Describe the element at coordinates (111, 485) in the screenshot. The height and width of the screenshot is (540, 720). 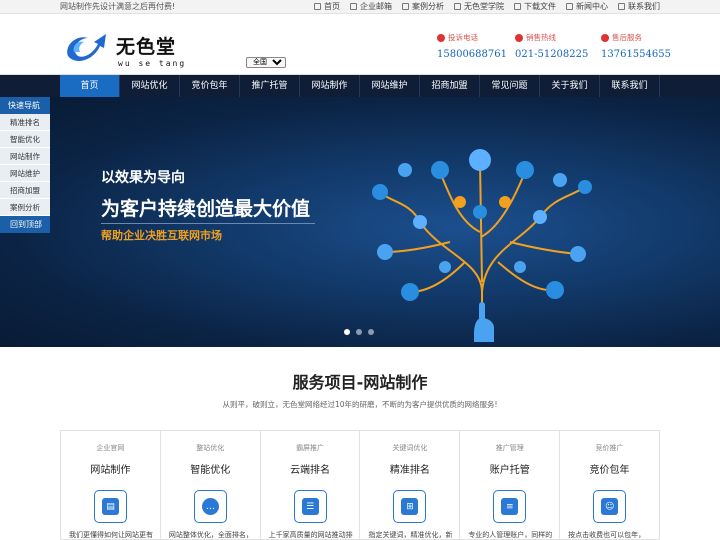
I see `service-card: 企业官网 网站制作 ▤ 我们更懂得如何让网站更有` at that location.